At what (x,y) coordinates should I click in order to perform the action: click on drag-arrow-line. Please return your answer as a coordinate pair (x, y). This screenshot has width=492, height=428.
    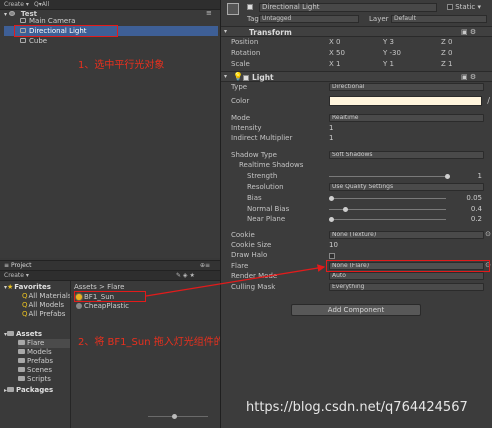
    Looking at the image, I should click on (235, 280).